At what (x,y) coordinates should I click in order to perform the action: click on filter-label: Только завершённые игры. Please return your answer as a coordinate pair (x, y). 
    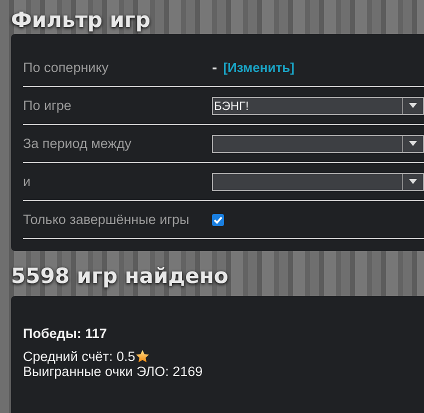
    Looking at the image, I should click on (106, 219).